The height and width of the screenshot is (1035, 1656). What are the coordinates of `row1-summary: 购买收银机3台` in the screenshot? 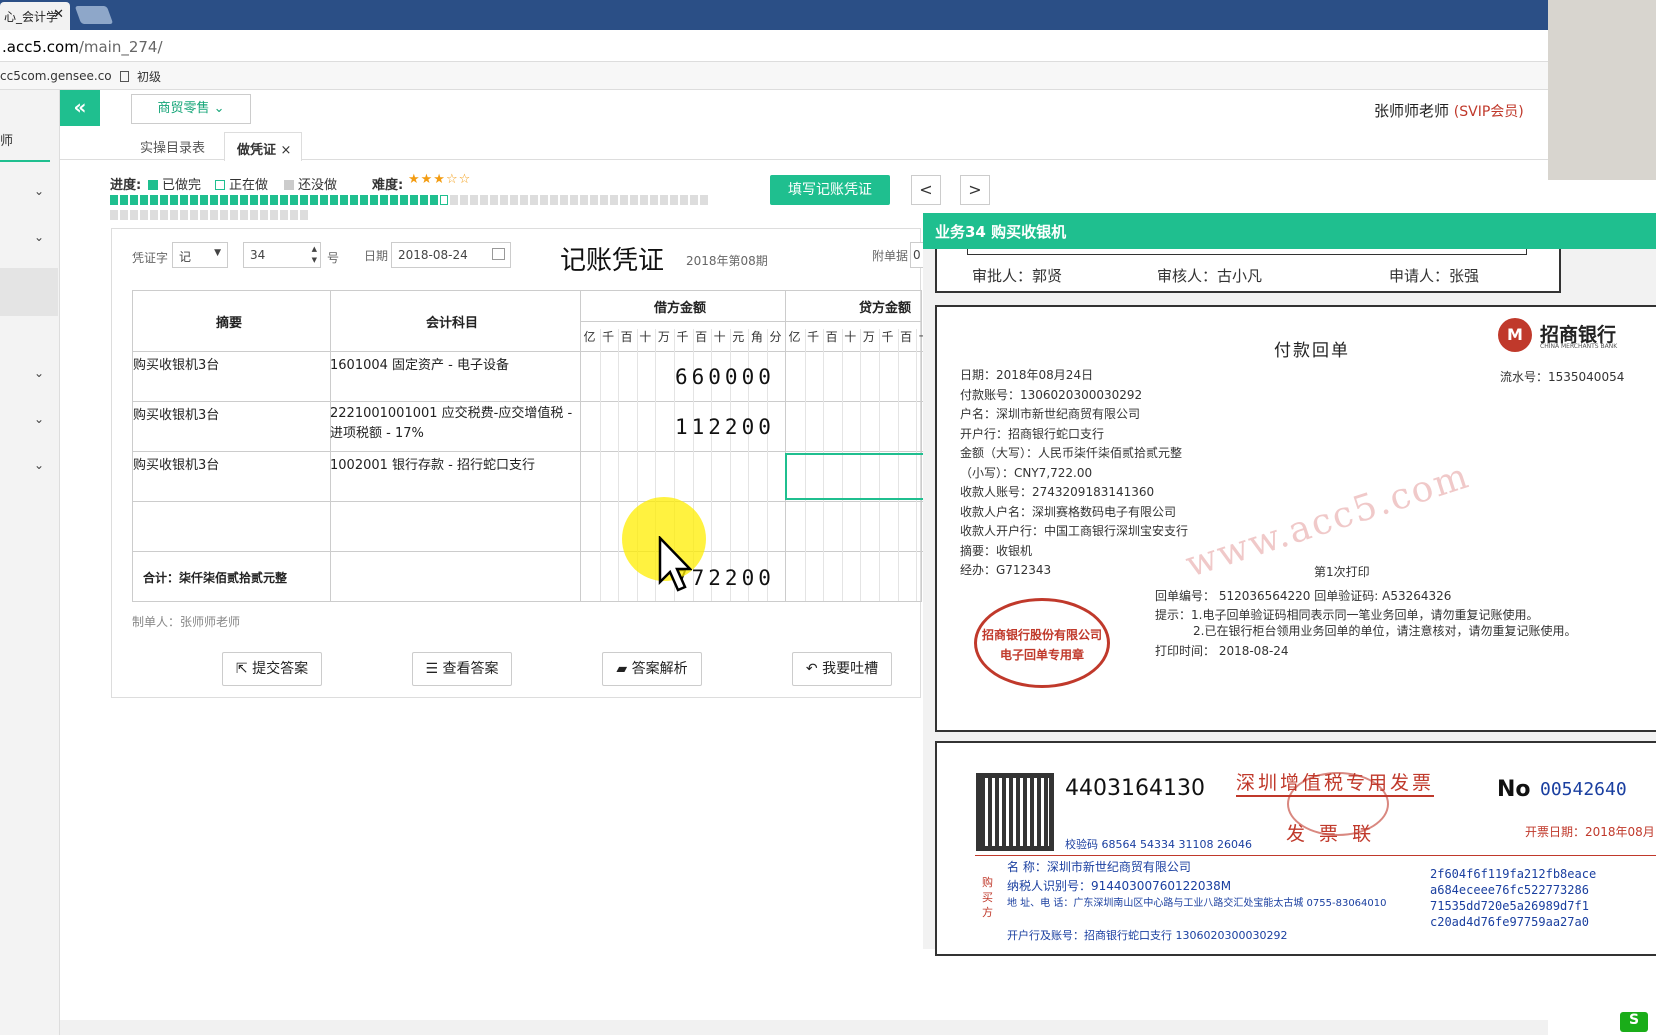 It's located at (176, 363).